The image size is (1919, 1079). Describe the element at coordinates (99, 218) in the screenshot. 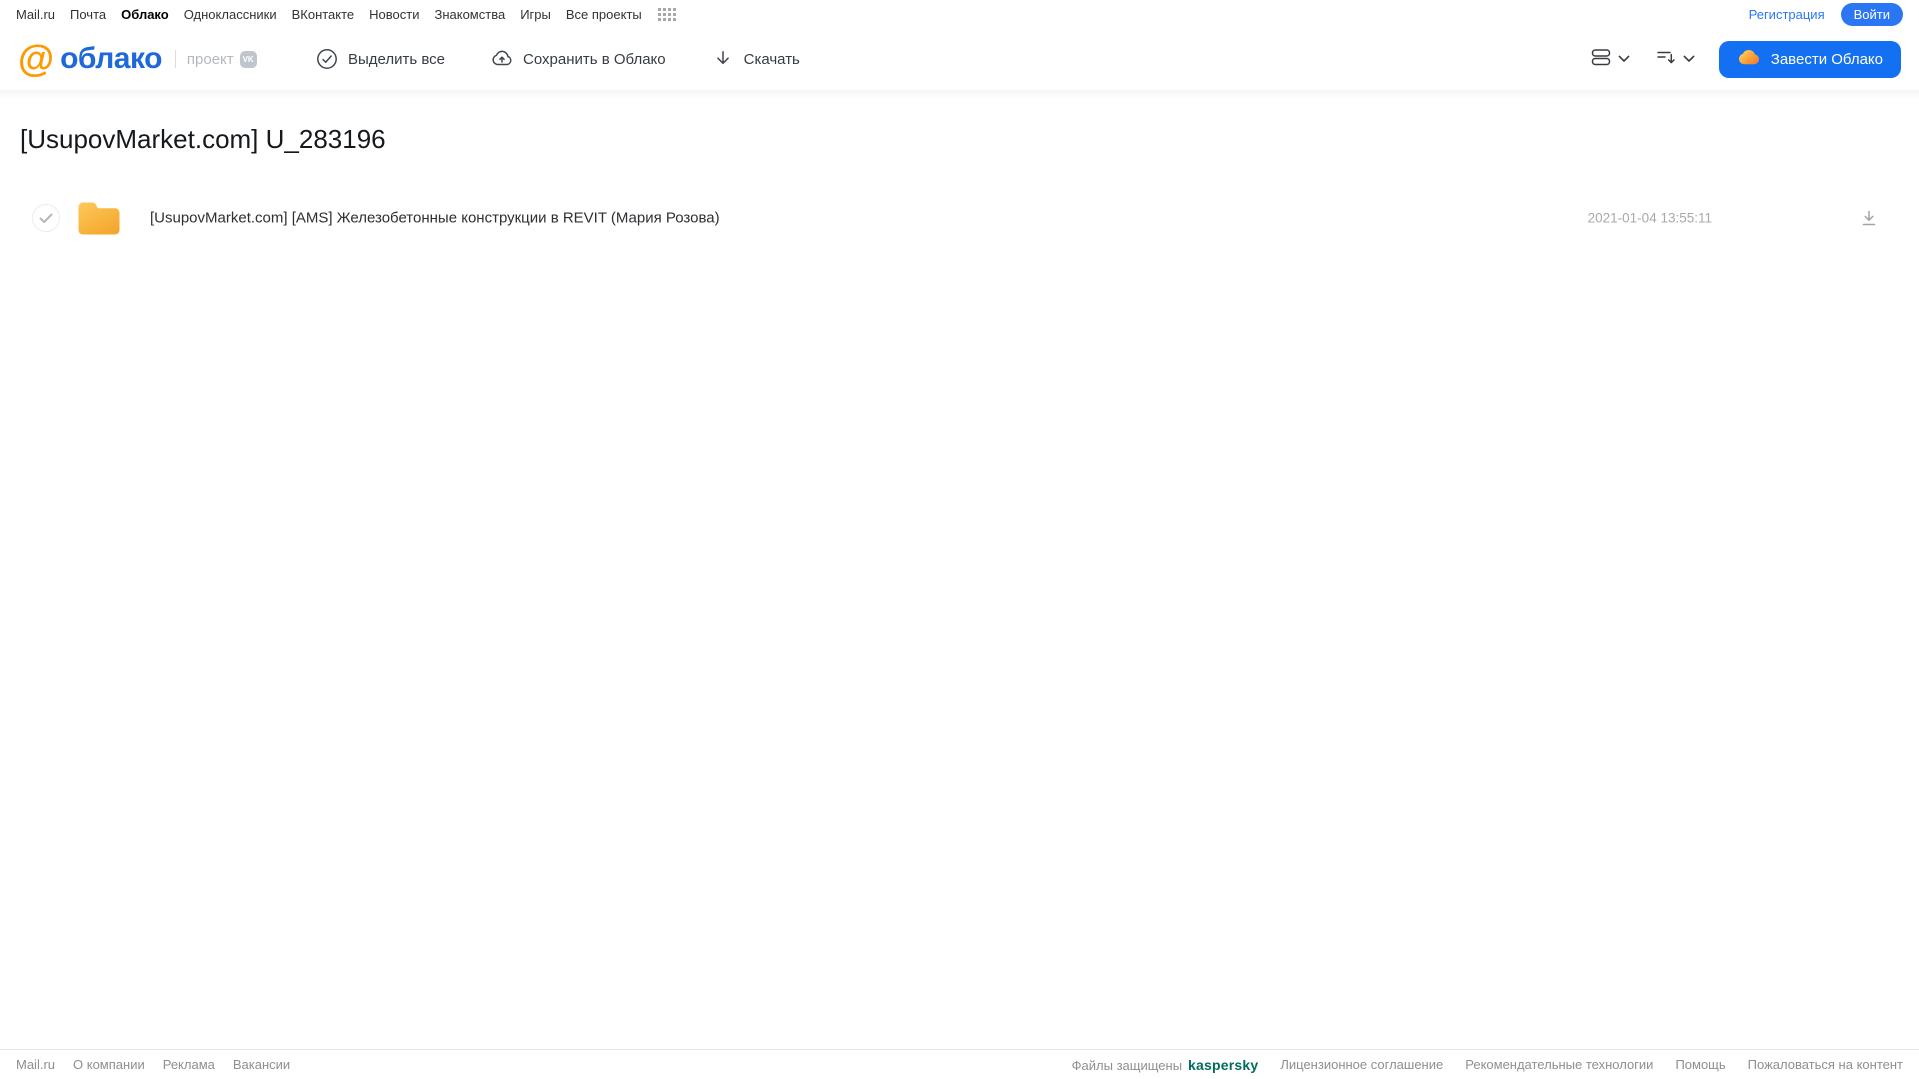

I see `folder-icon` at that location.